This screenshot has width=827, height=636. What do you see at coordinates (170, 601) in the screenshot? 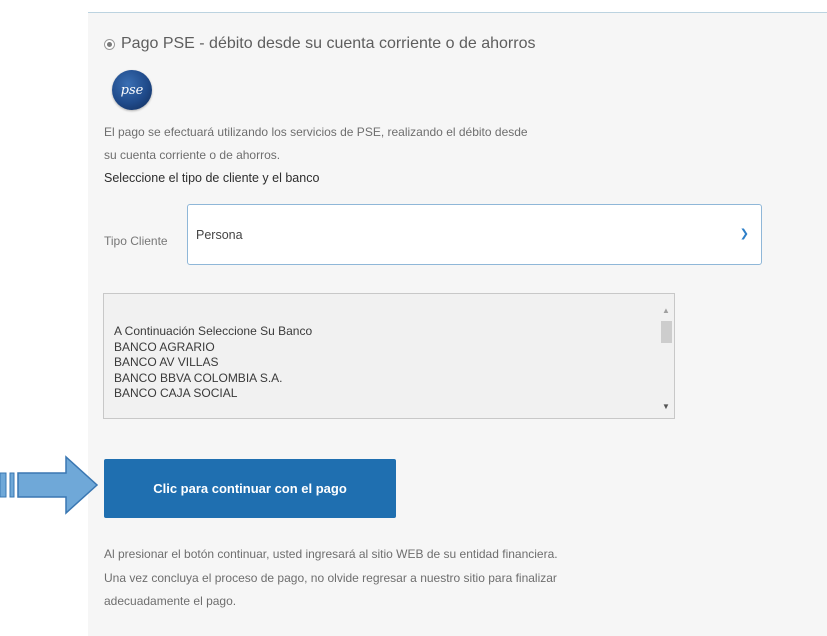
I see `footer-line3: adecuadamente el pago.` at bounding box center [170, 601].